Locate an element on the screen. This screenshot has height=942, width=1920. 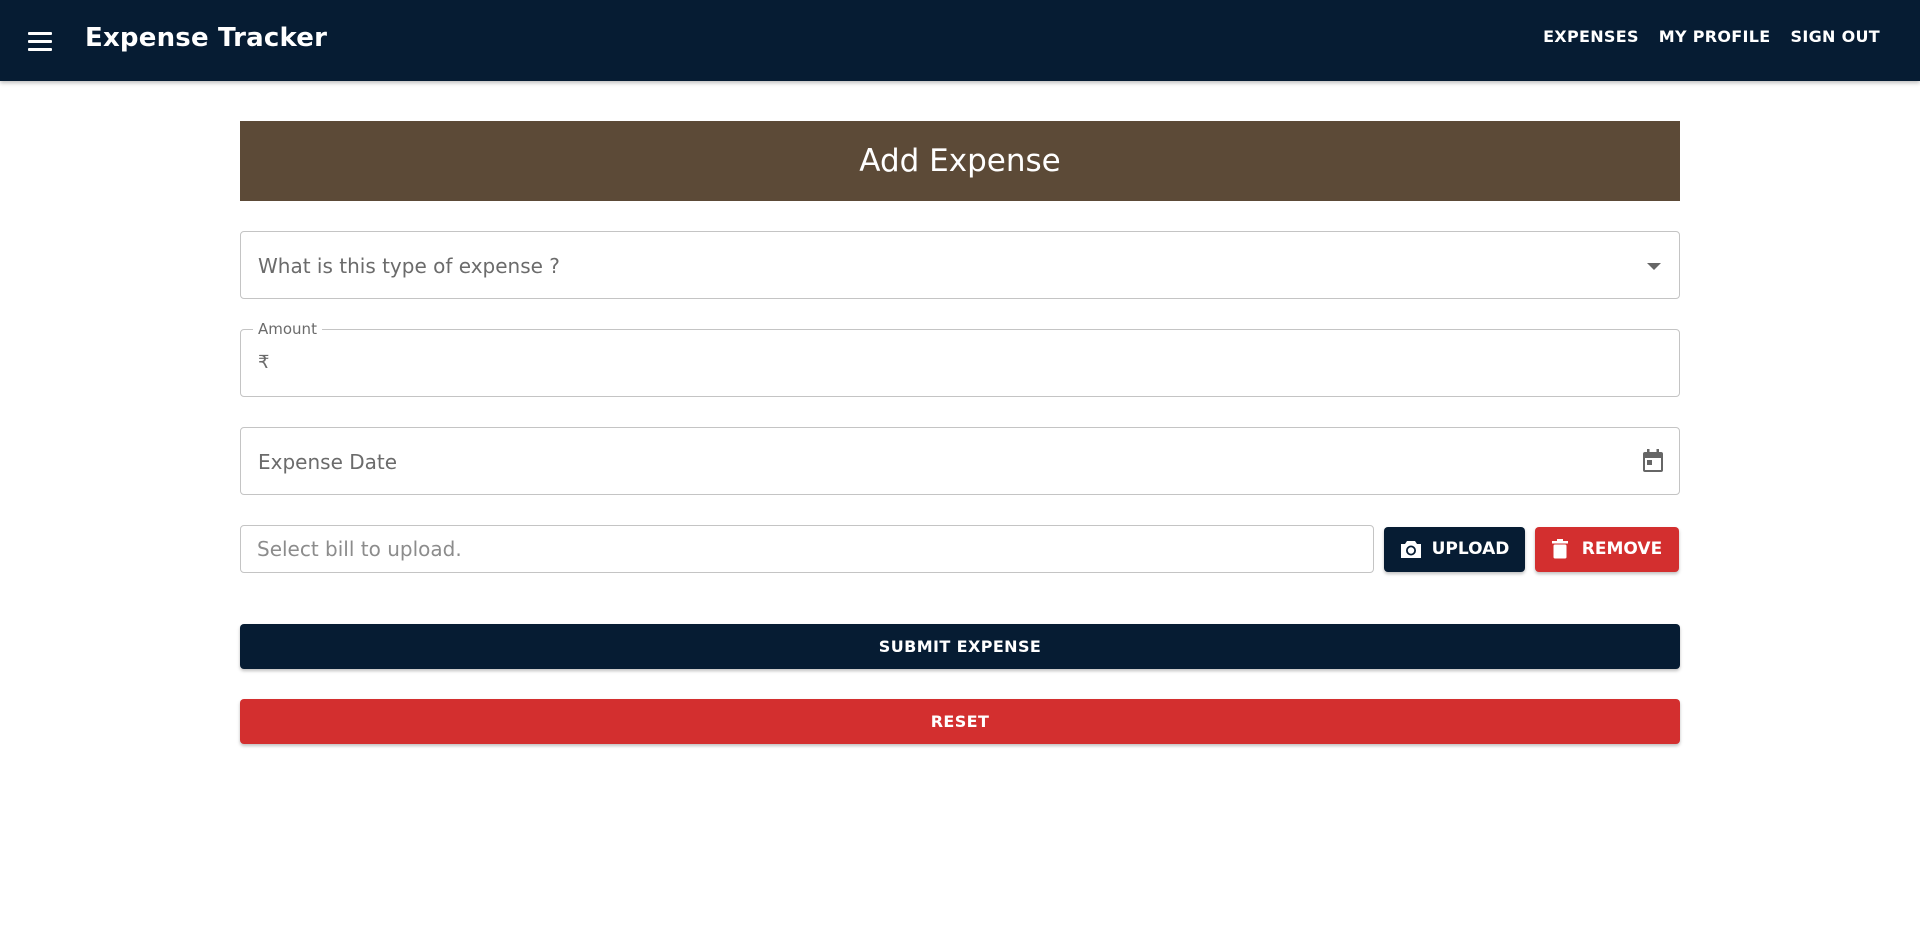
upload-label: UPLOAD is located at coordinates (1470, 549).